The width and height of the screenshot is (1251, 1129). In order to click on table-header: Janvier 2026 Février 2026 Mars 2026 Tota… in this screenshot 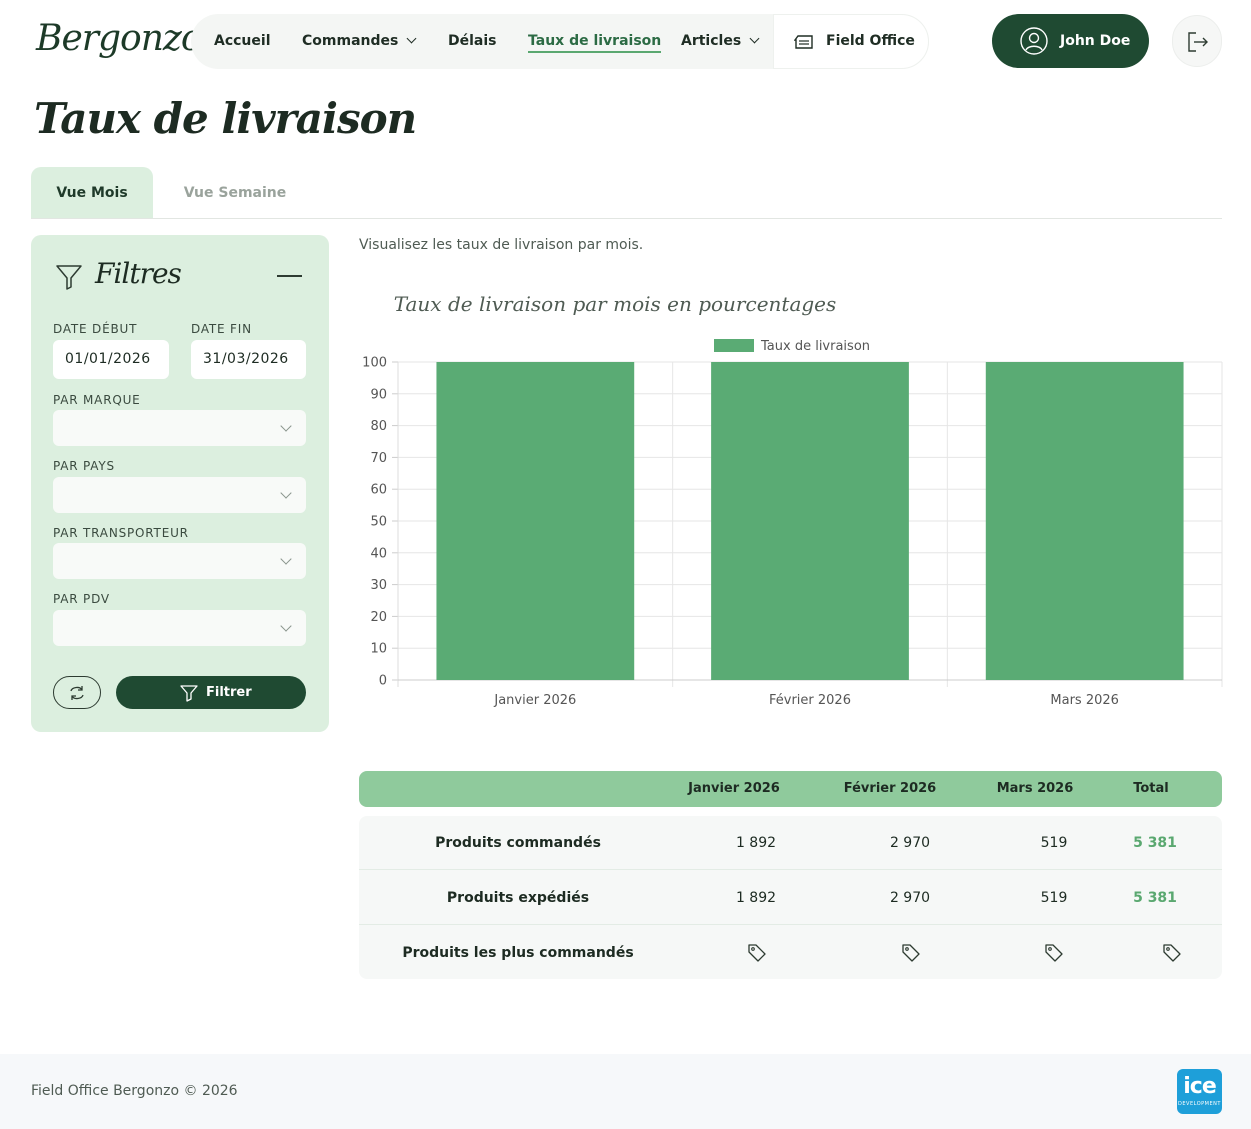, I will do `click(790, 789)`.